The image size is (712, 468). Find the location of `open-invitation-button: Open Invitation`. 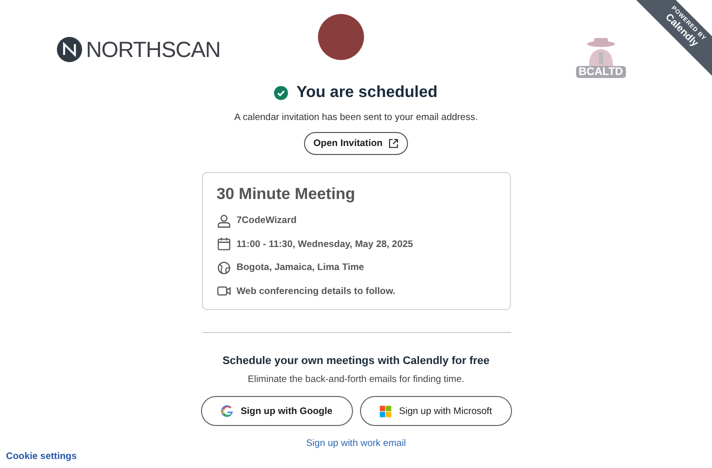

open-invitation-button: Open Invitation is located at coordinates (356, 143).